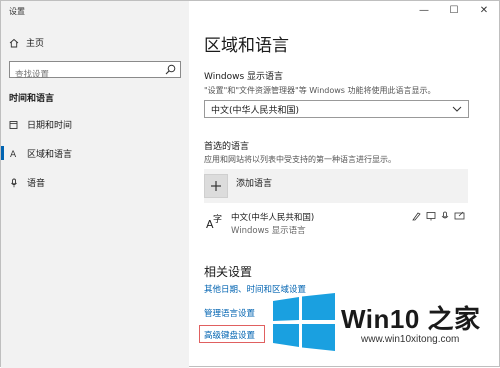  What do you see at coordinates (273, 218) in the screenshot?
I see `language-name: 中文(中华人民共和国)` at bounding box center [273, 218].